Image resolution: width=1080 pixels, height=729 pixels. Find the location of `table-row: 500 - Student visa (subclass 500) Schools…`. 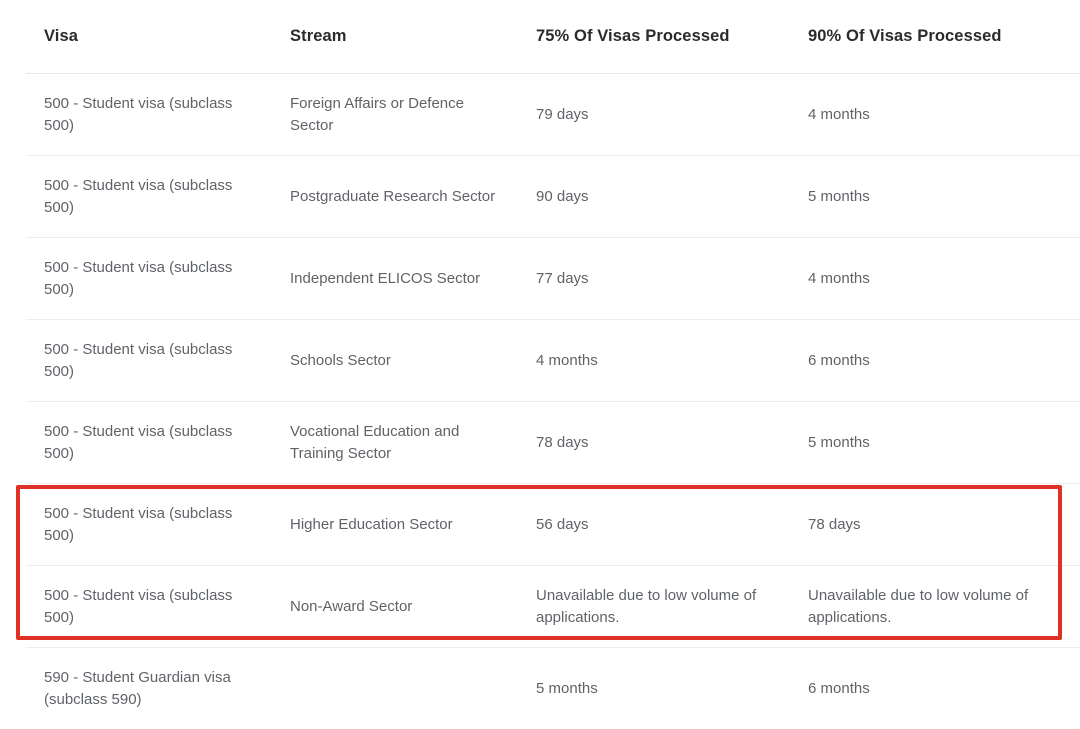

table-row: 500 - Student visa (subclass 500) Schools… is located at coordinates (553, 361).